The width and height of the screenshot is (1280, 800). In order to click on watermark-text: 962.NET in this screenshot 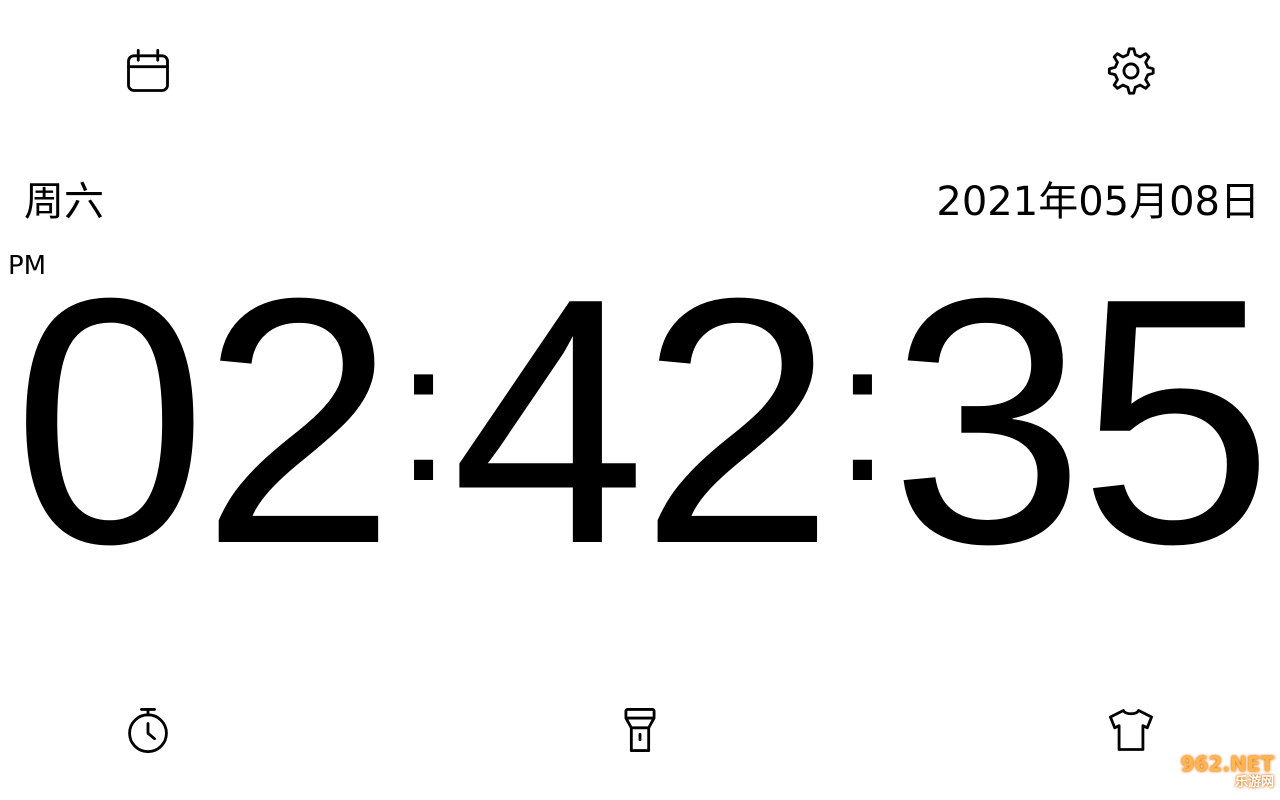, I will do `click(1227, 764)`.